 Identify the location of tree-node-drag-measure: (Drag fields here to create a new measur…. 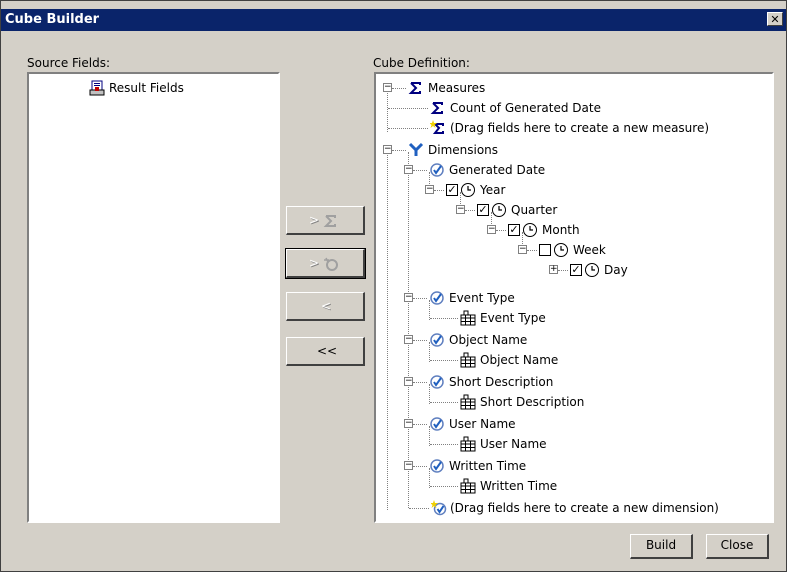
(571, 128).